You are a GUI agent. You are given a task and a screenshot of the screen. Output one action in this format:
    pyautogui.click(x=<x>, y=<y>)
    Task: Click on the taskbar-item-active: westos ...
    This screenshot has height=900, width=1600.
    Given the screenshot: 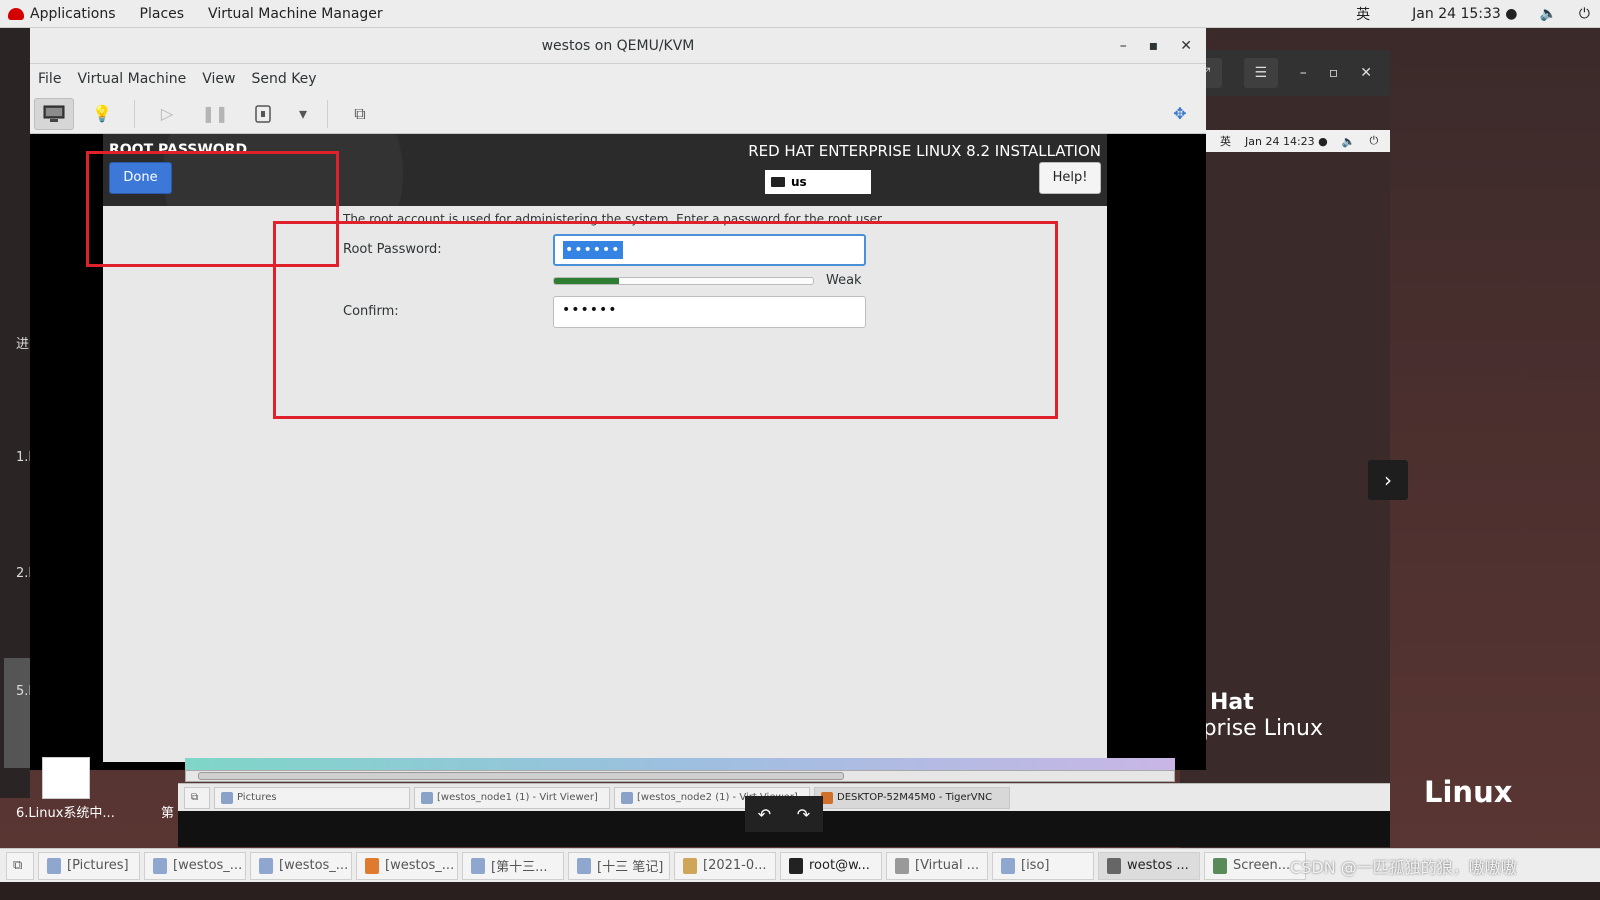 What is the action you would take?
    pyautogui.click(x=1149, y=865)
    